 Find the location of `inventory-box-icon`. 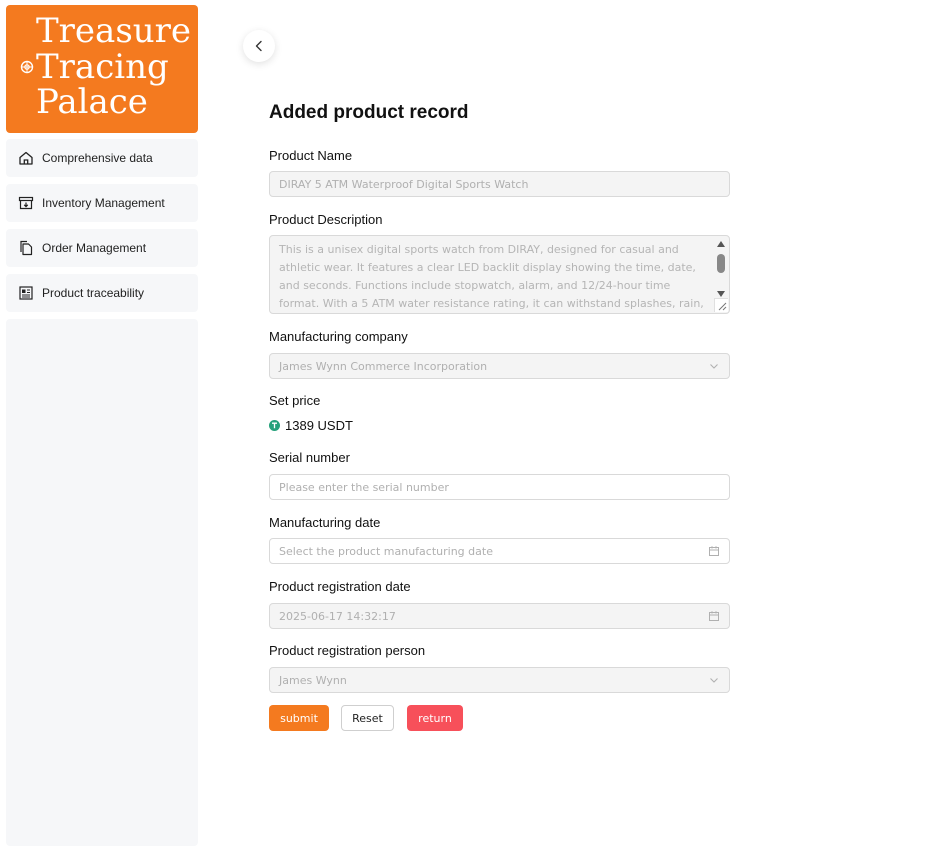

inventory-box-icon is located at coordinates (26, 203).